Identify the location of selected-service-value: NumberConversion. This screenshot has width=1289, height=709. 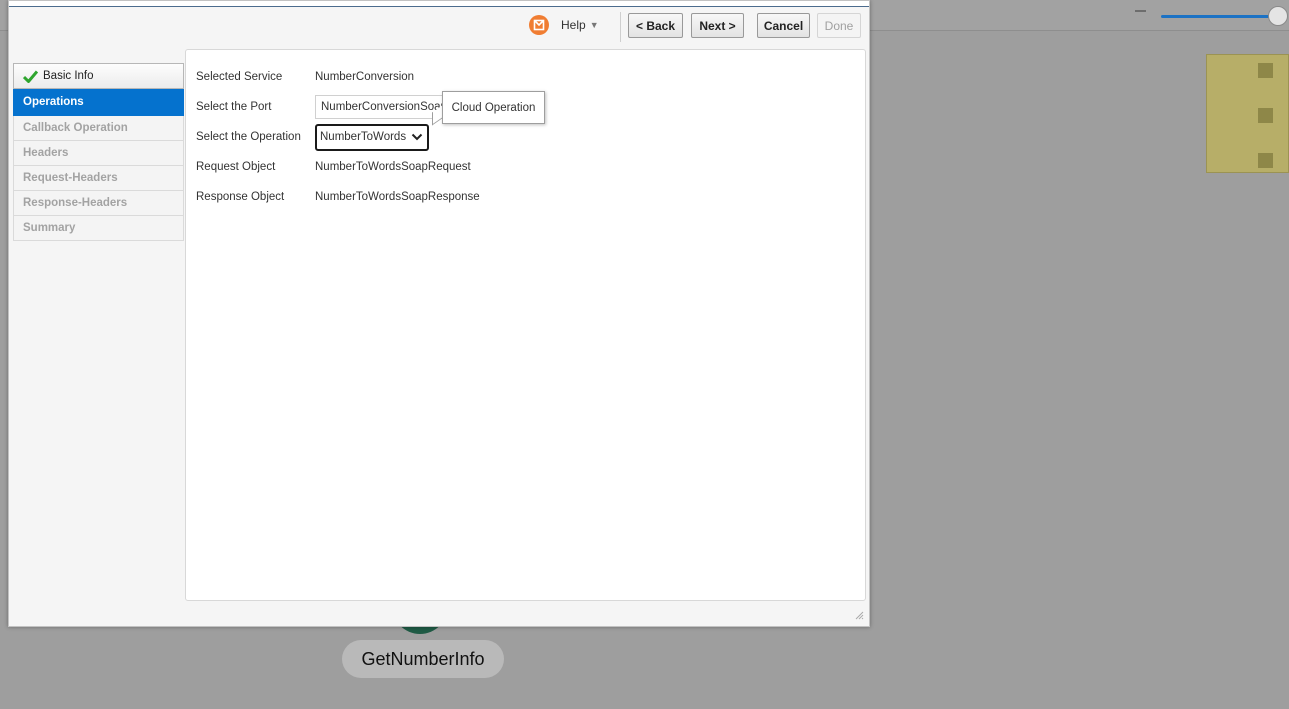
(365, 77).